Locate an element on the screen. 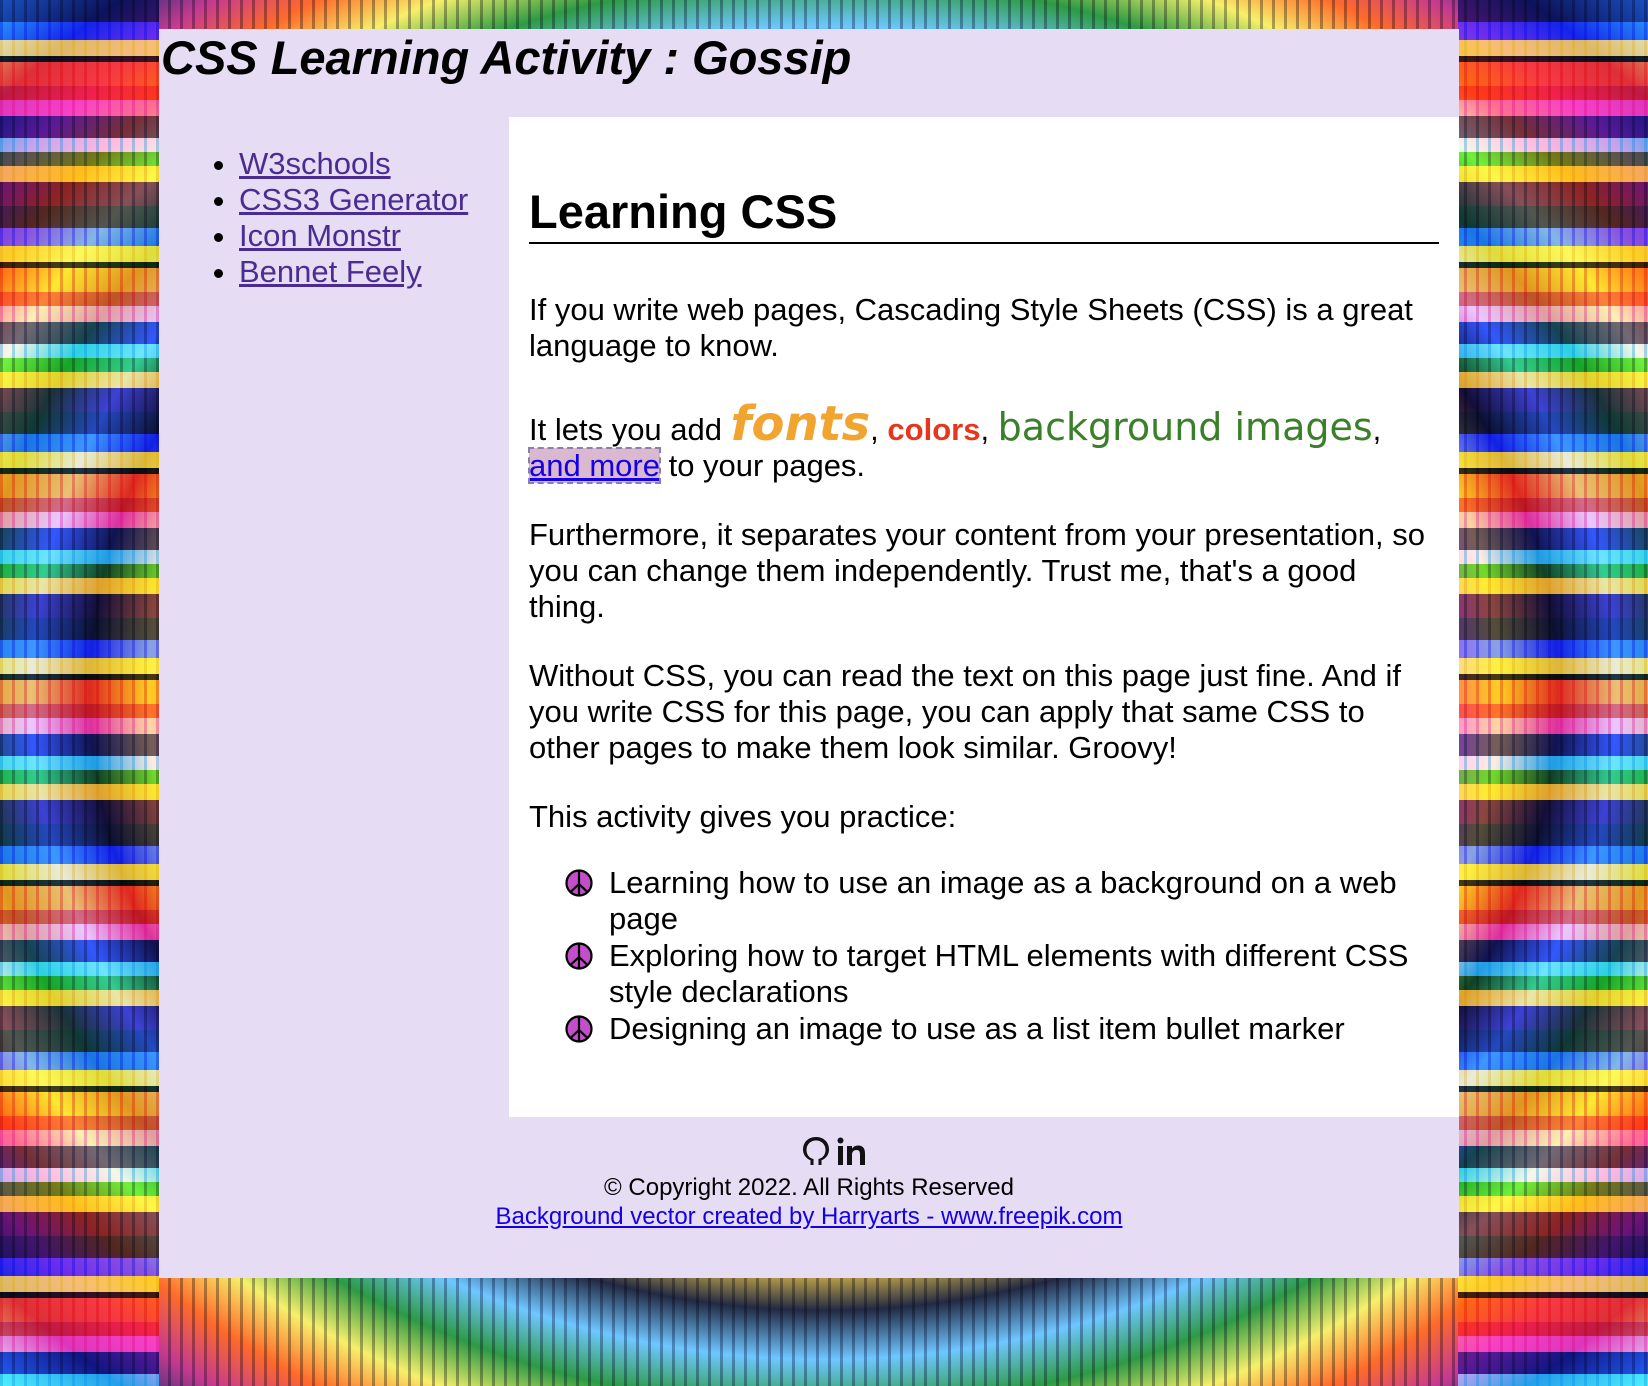 The height and width of the screenshot is (1386, 1648). background-art-left is located at coordinates (79, 693).